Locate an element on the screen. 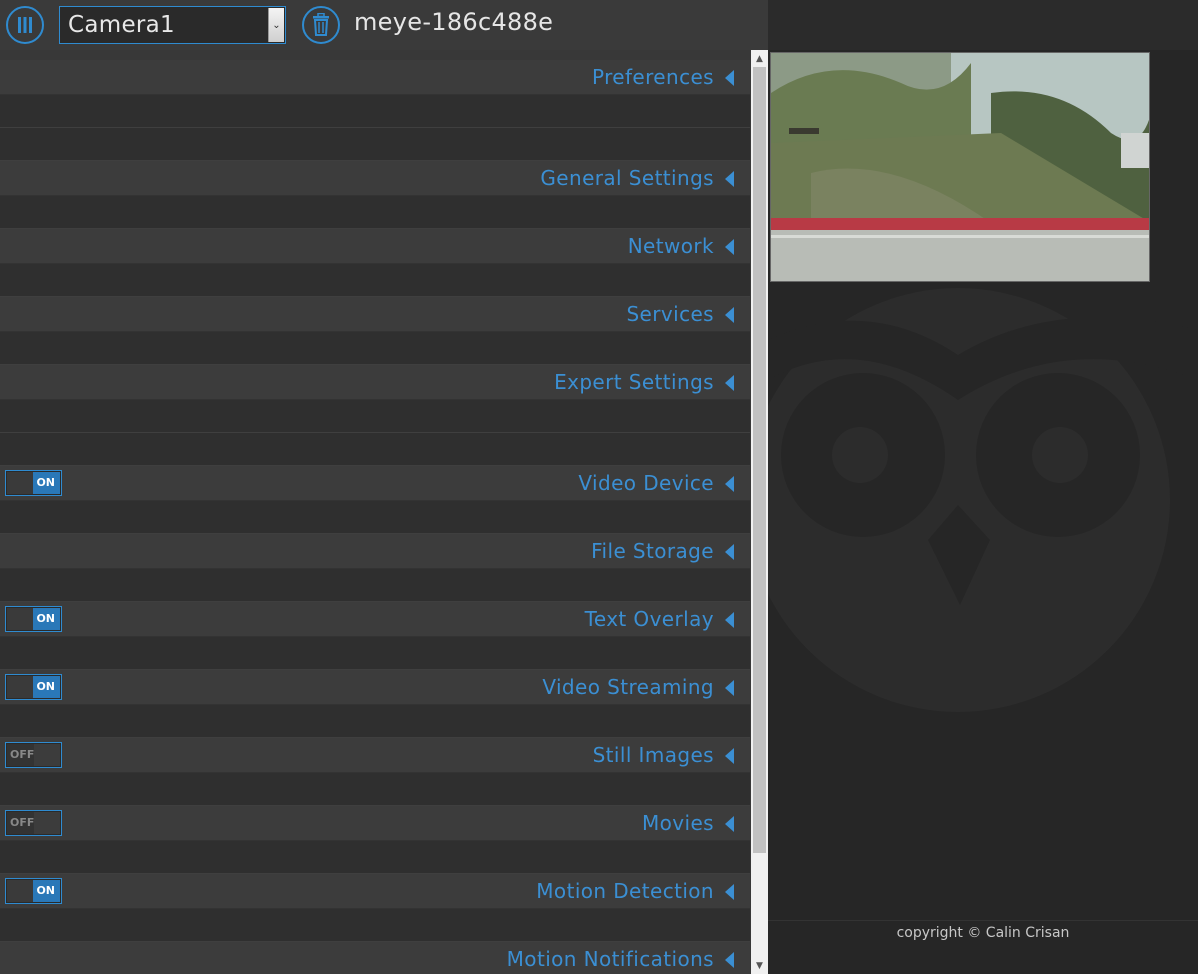 The image size is (1198, 974). section-movies: OFF Movies is located at coordinates (375, 823).